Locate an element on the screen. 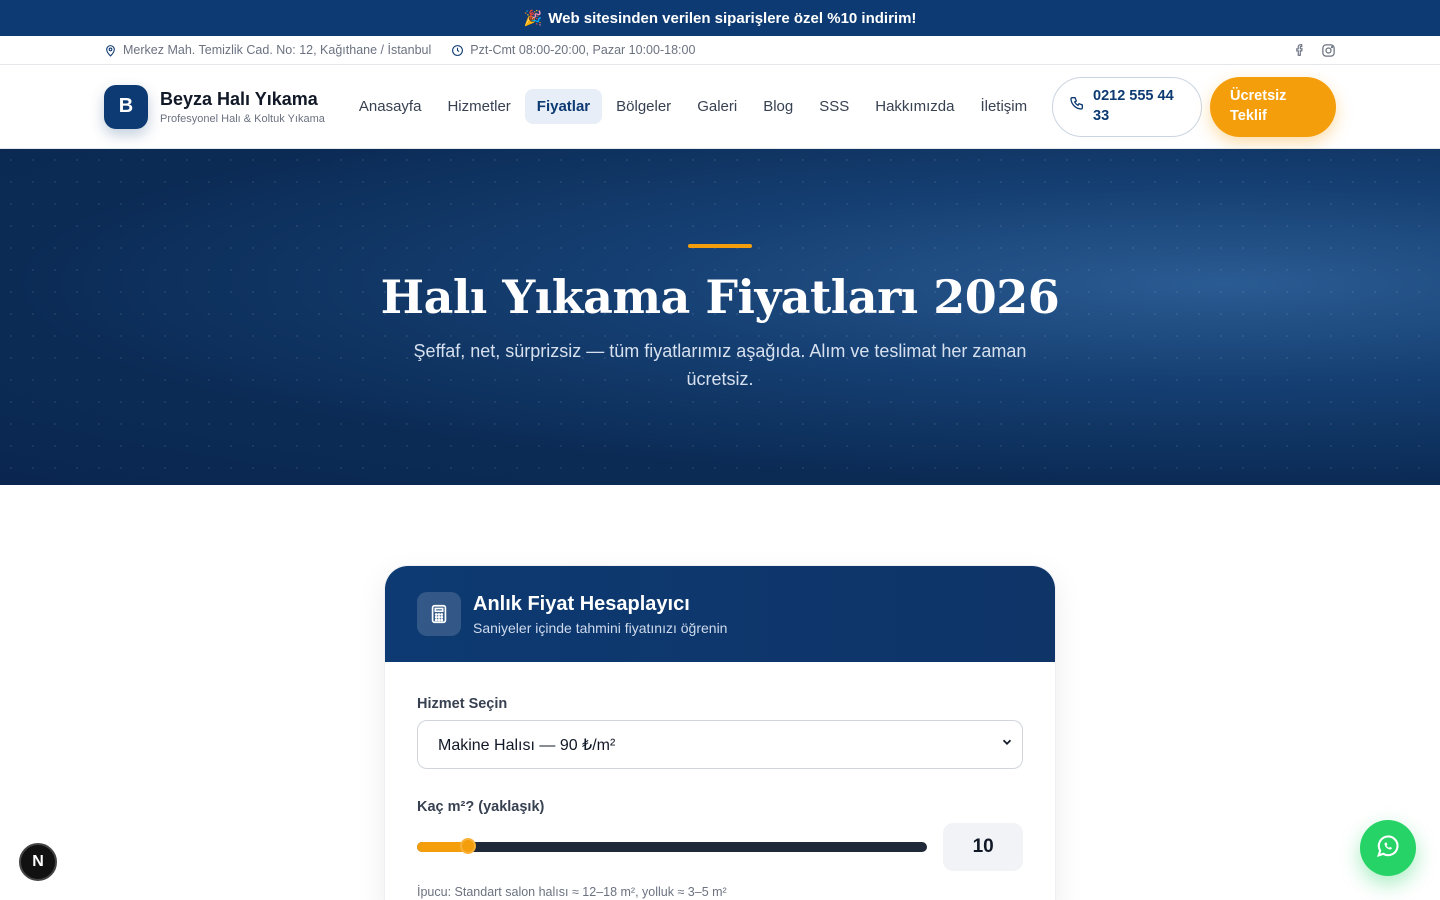  service-select: Makine Halısı — 90 ₺/m² is located at coordinates (720, 744).